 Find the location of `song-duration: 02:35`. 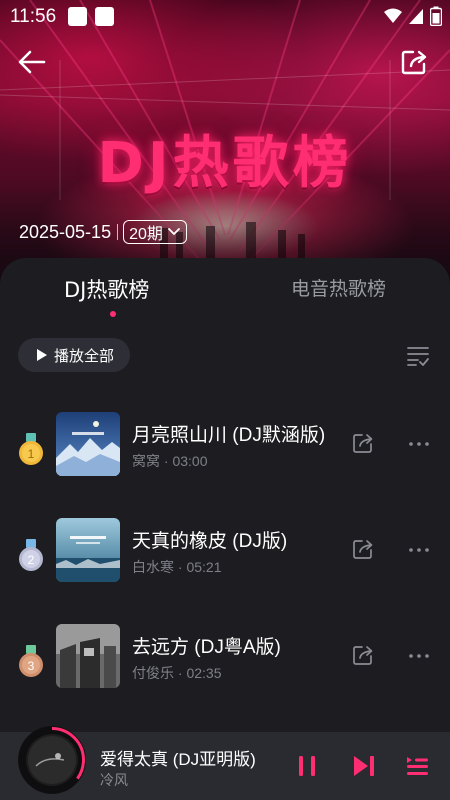

song-duration: 02:35 is located at coordinates (204, 673).